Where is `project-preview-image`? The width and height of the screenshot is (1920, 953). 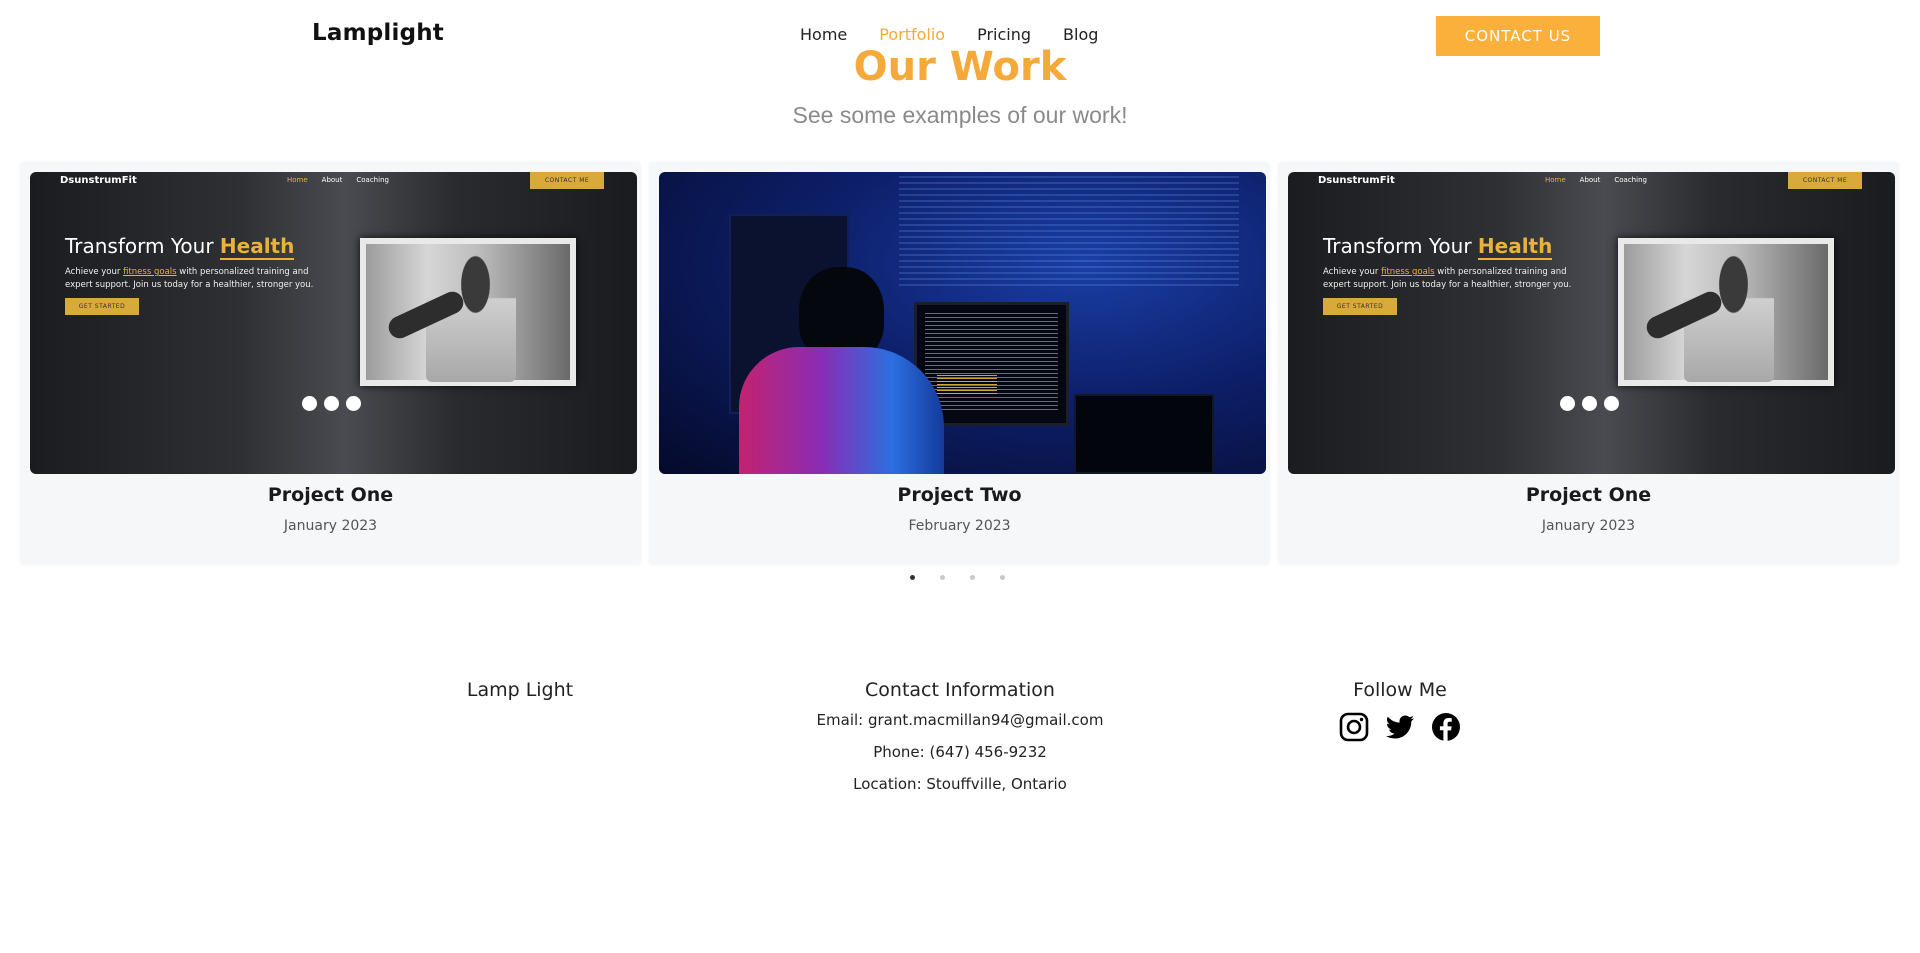 project-preview-image is located at coordinates (962, 323).